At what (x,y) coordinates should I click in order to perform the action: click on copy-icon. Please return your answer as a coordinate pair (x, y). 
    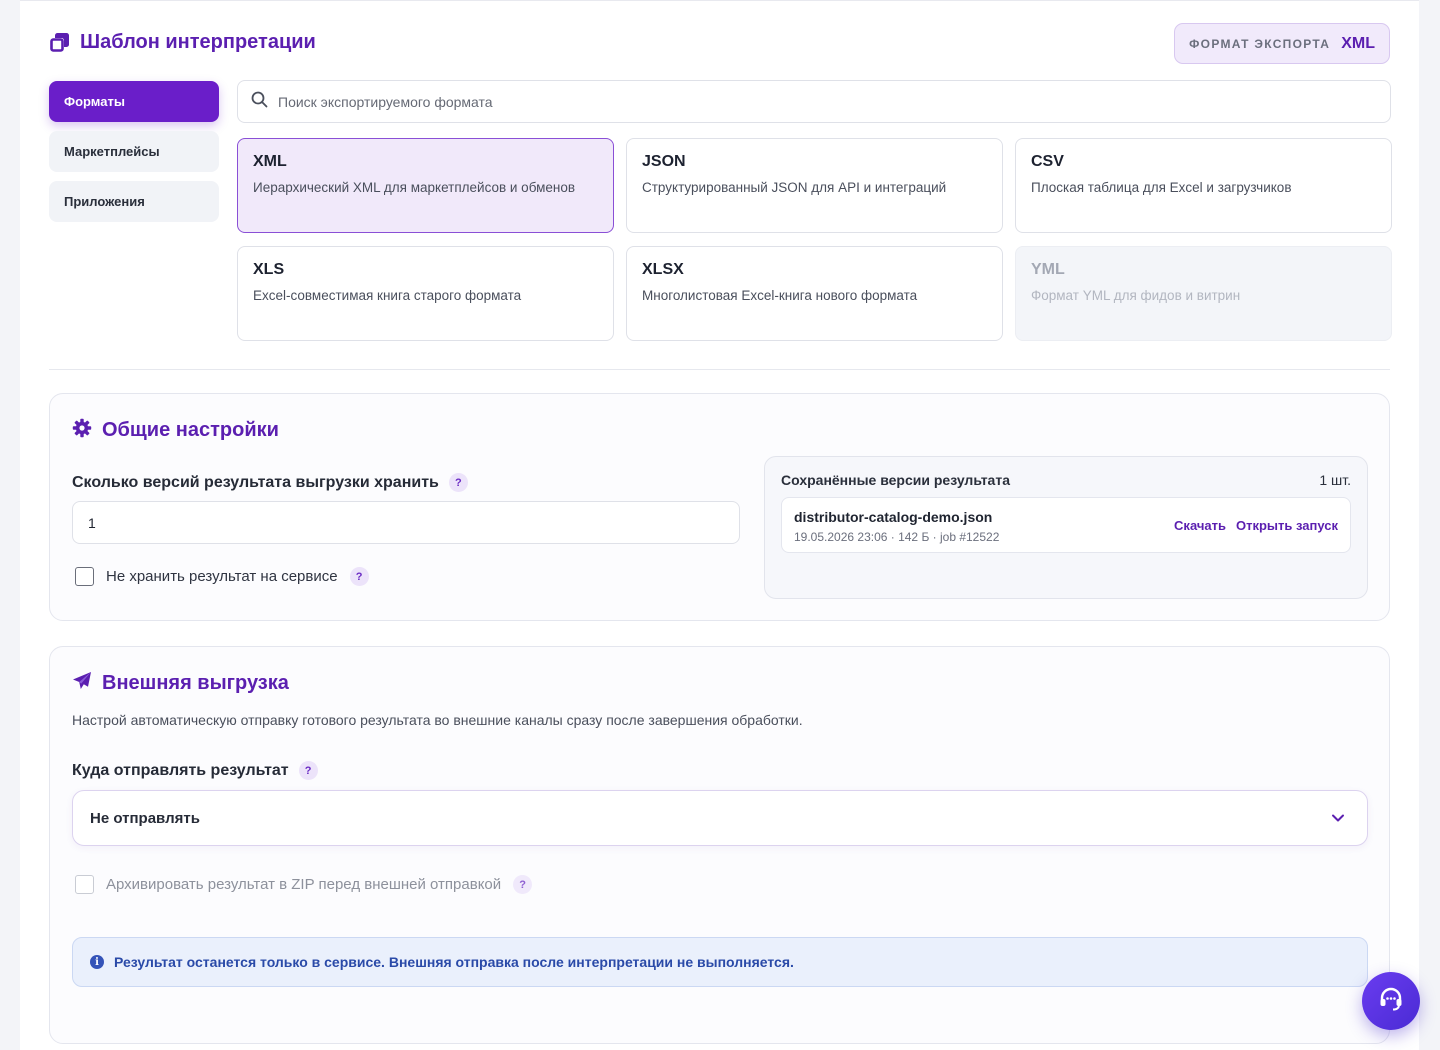
    Looking at the image, I should click on (59, 42).